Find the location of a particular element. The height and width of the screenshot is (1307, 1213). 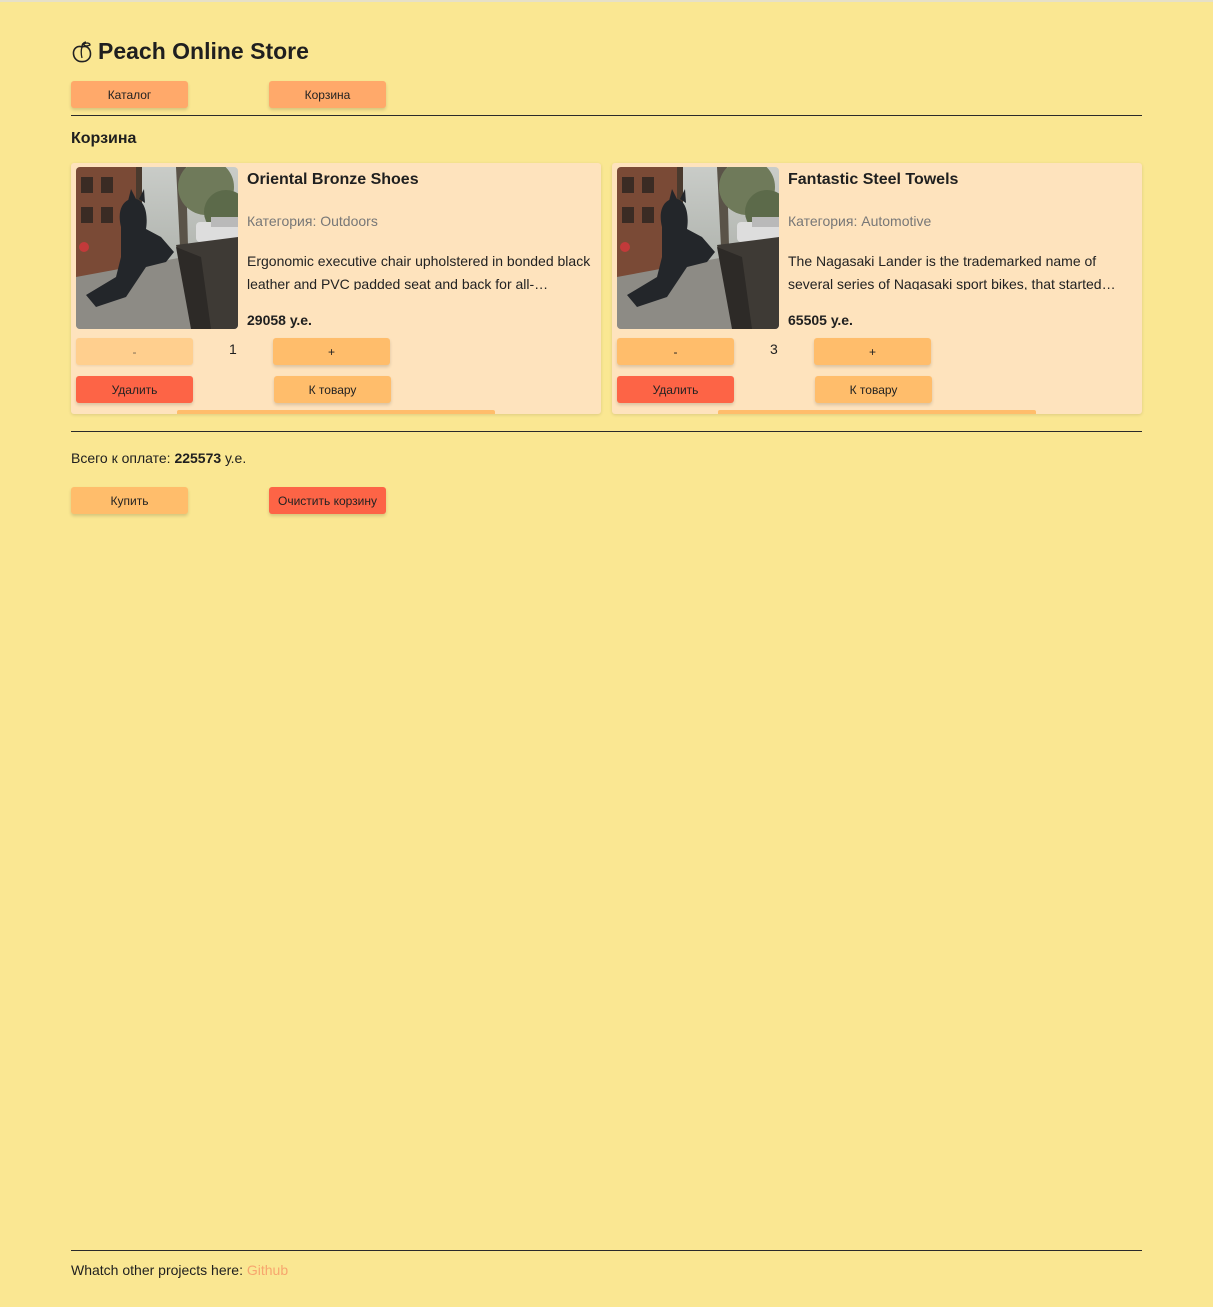

product-category: Категория: Automotive is located at coordinates (860, 221).